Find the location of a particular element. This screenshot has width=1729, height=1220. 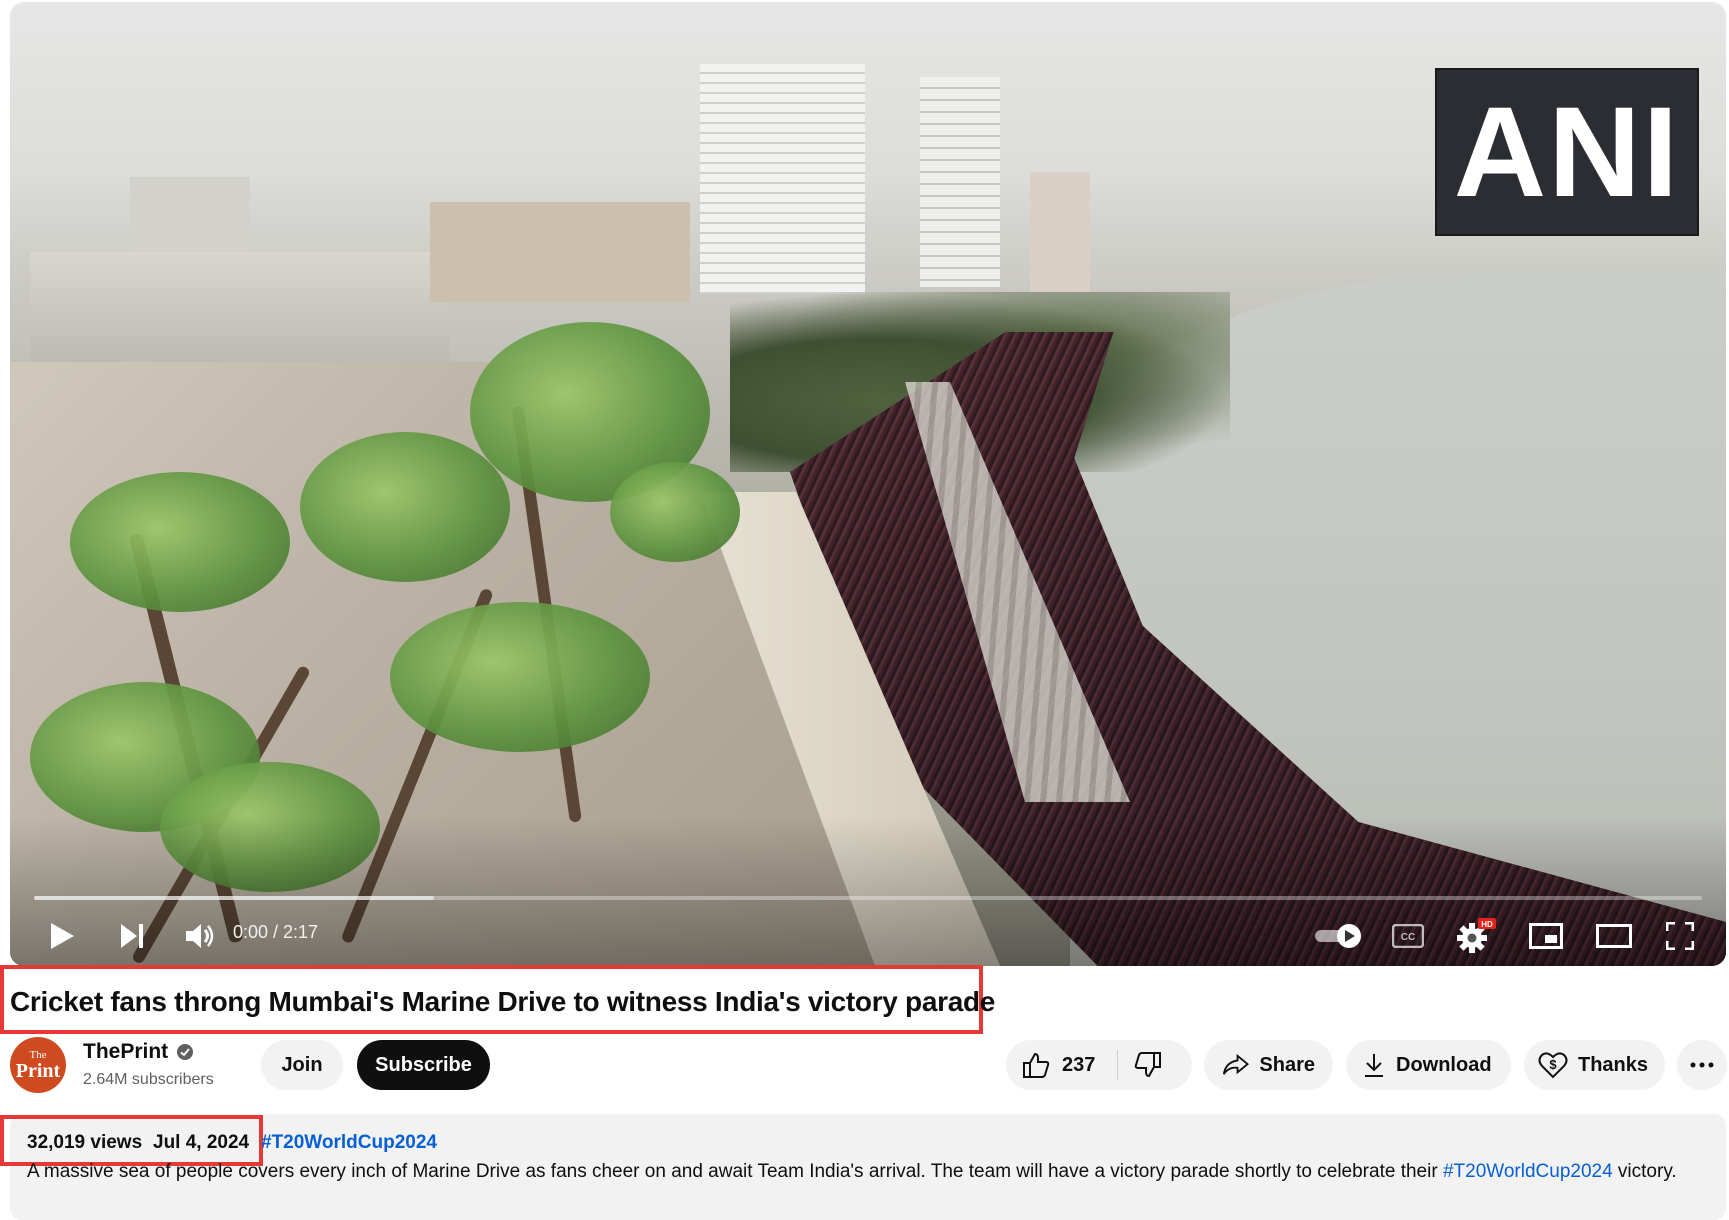

thumbs-down-icon is located at coordinates (1148, 1065).